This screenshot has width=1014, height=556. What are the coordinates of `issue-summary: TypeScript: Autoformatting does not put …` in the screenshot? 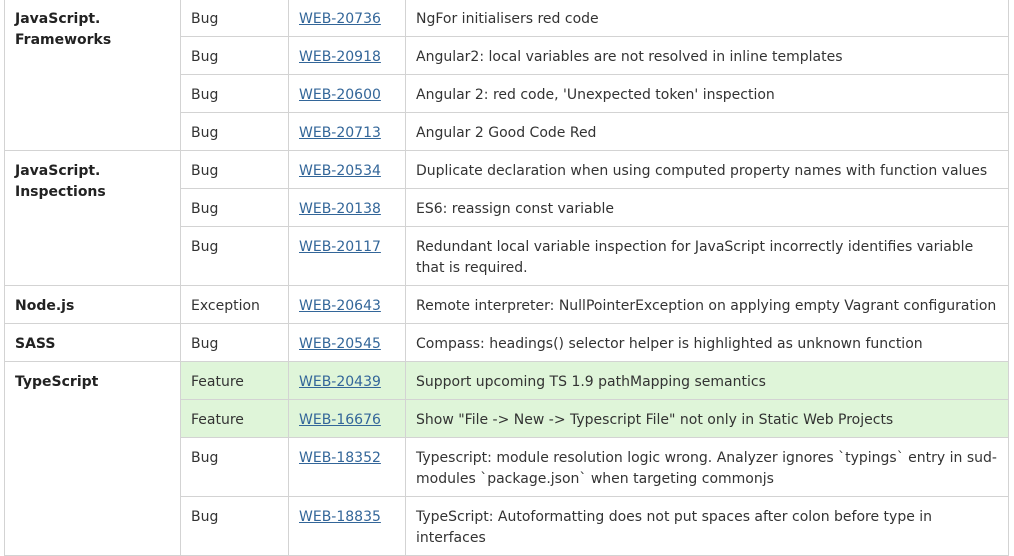 It's located at (707, 526).